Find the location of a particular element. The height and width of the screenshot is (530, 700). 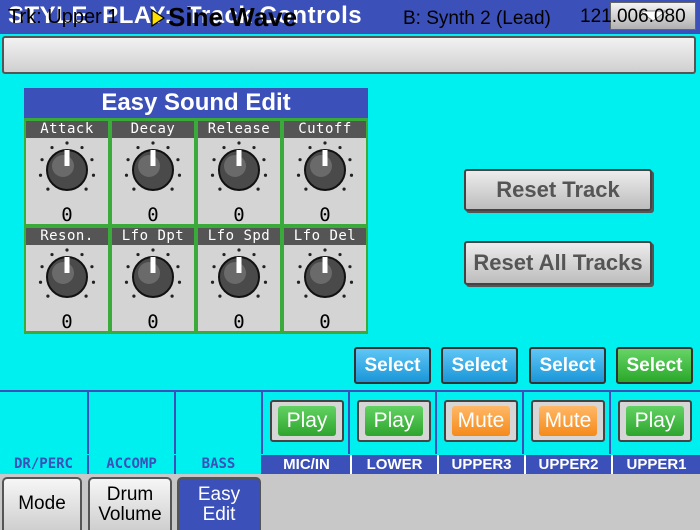

knob-label: Lfo Dpt is located at coordinates (153, 236).